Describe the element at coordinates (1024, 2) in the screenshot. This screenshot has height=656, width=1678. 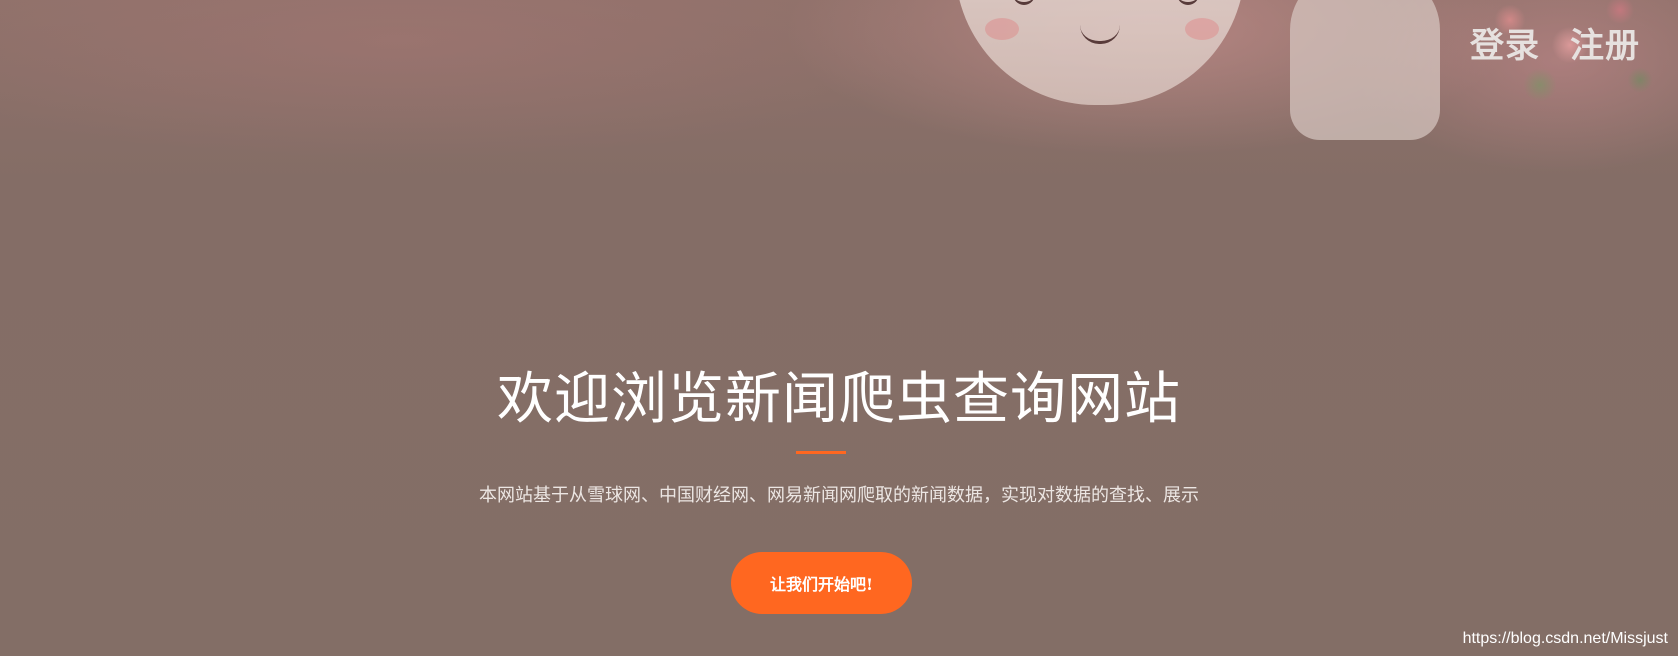
I see `left-eye-decoration` at that location.